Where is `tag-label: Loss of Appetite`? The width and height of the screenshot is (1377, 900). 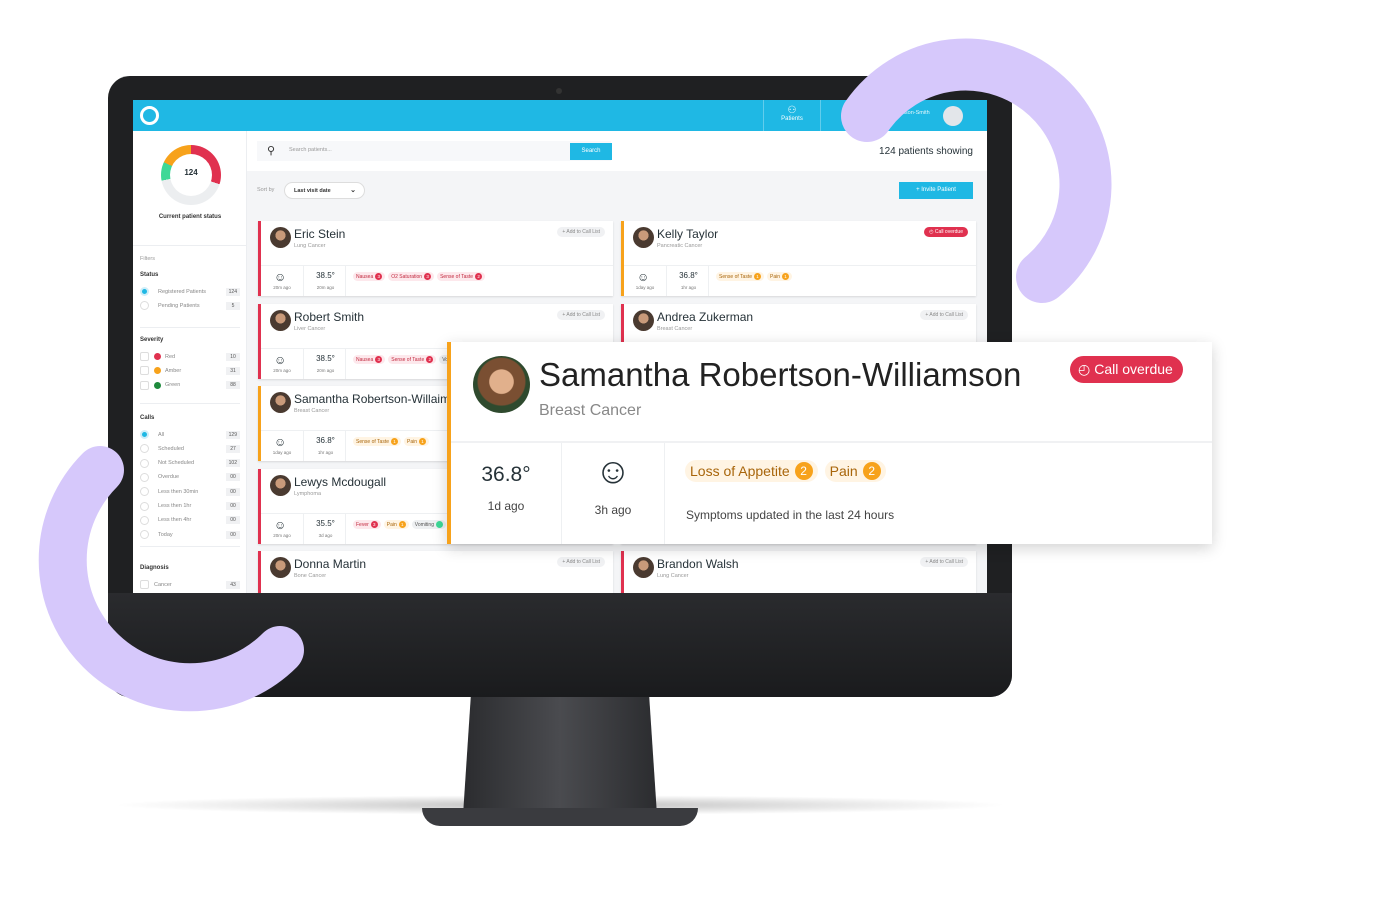 tag-label: Loss of Appetite is located at coordinates (740, 471).